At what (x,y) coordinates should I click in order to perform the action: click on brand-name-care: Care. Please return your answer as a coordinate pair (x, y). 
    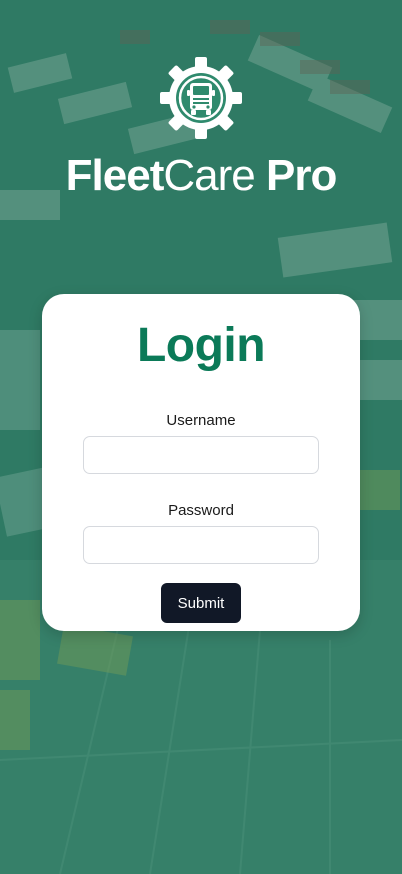
    Looking at the image, I should click on (209, 175).